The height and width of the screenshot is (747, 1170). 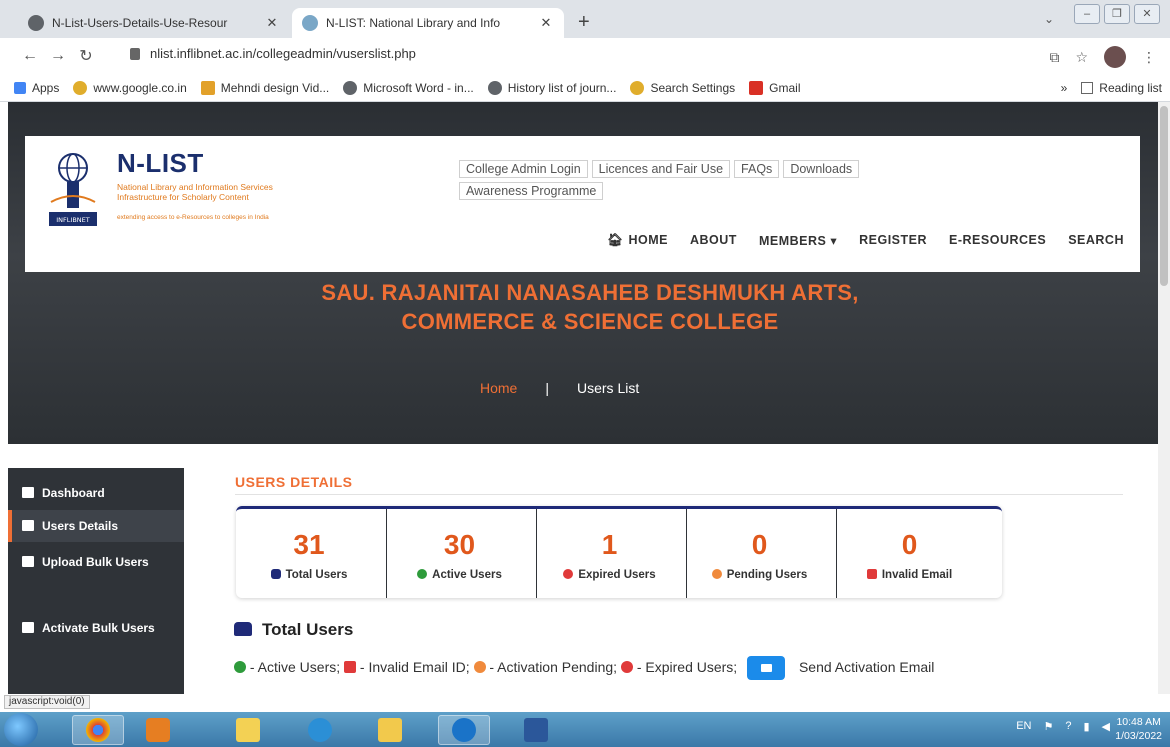 I want to click on tab-search-icon: ⌄, so click(x=1049, y=19).